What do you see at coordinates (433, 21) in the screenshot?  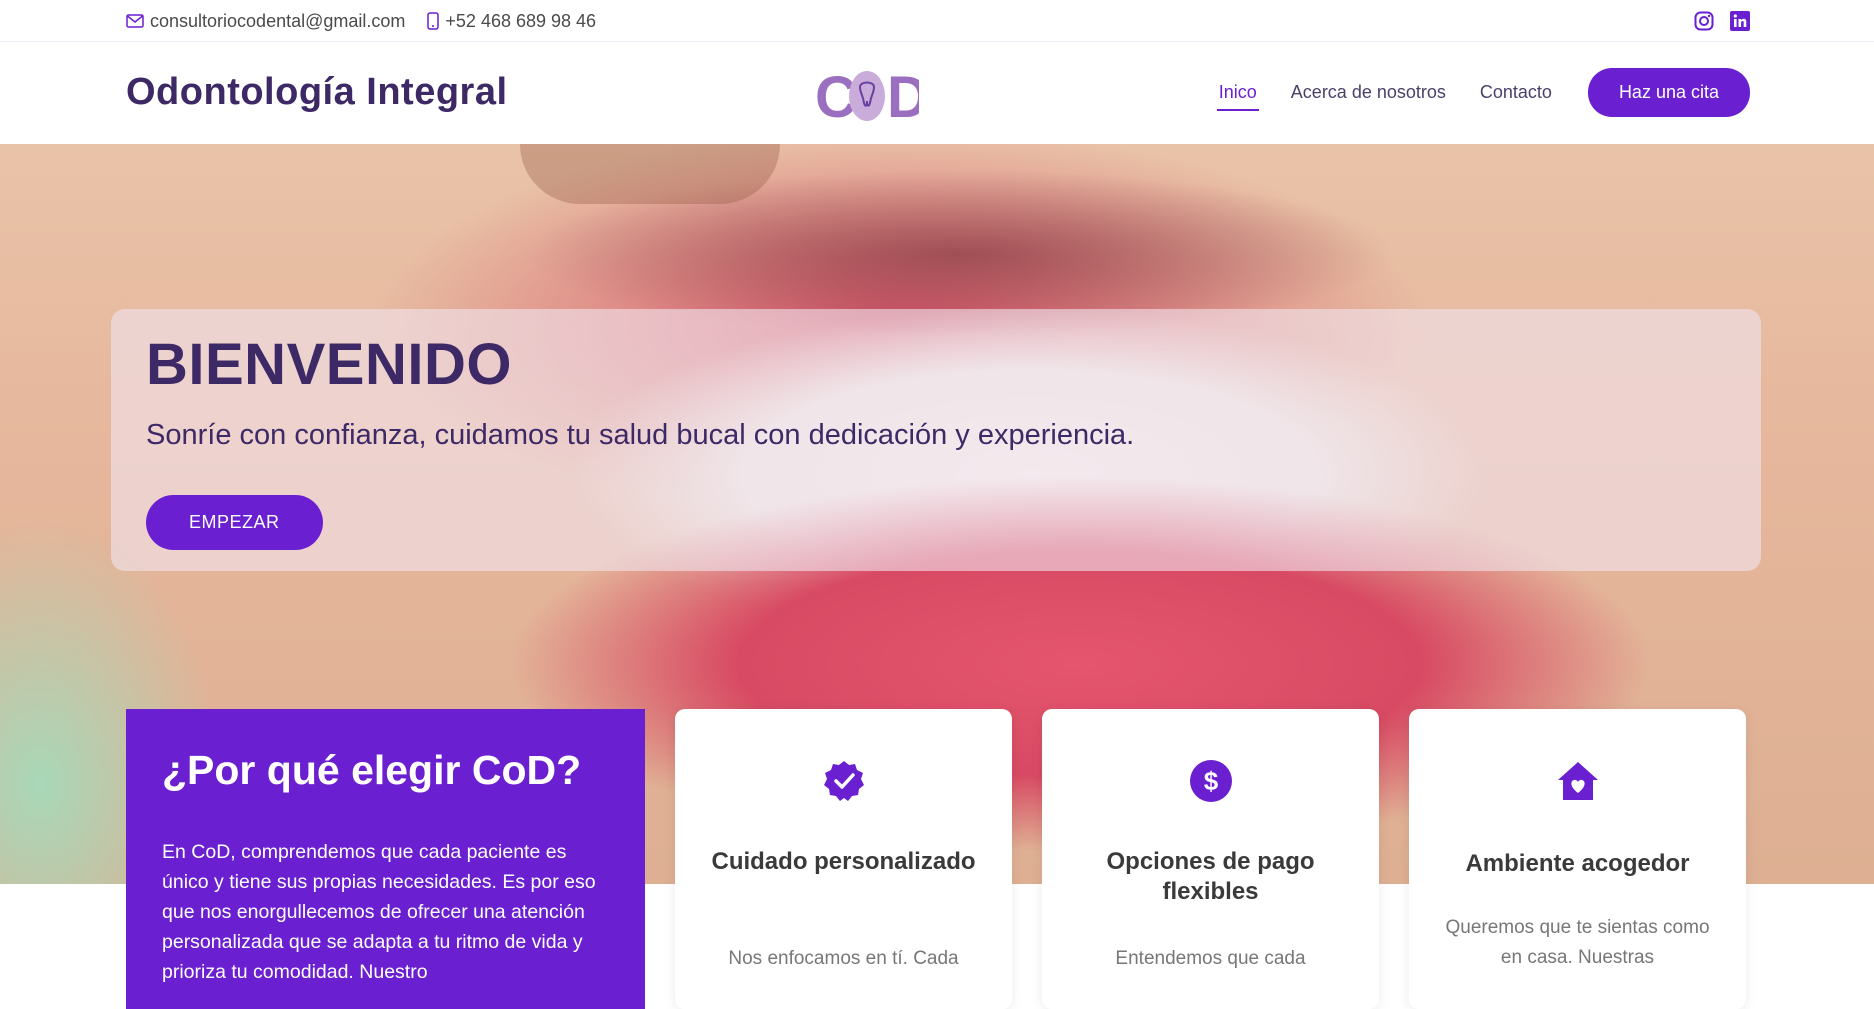 I see `phone-icon` at bounding box center [433, 21].